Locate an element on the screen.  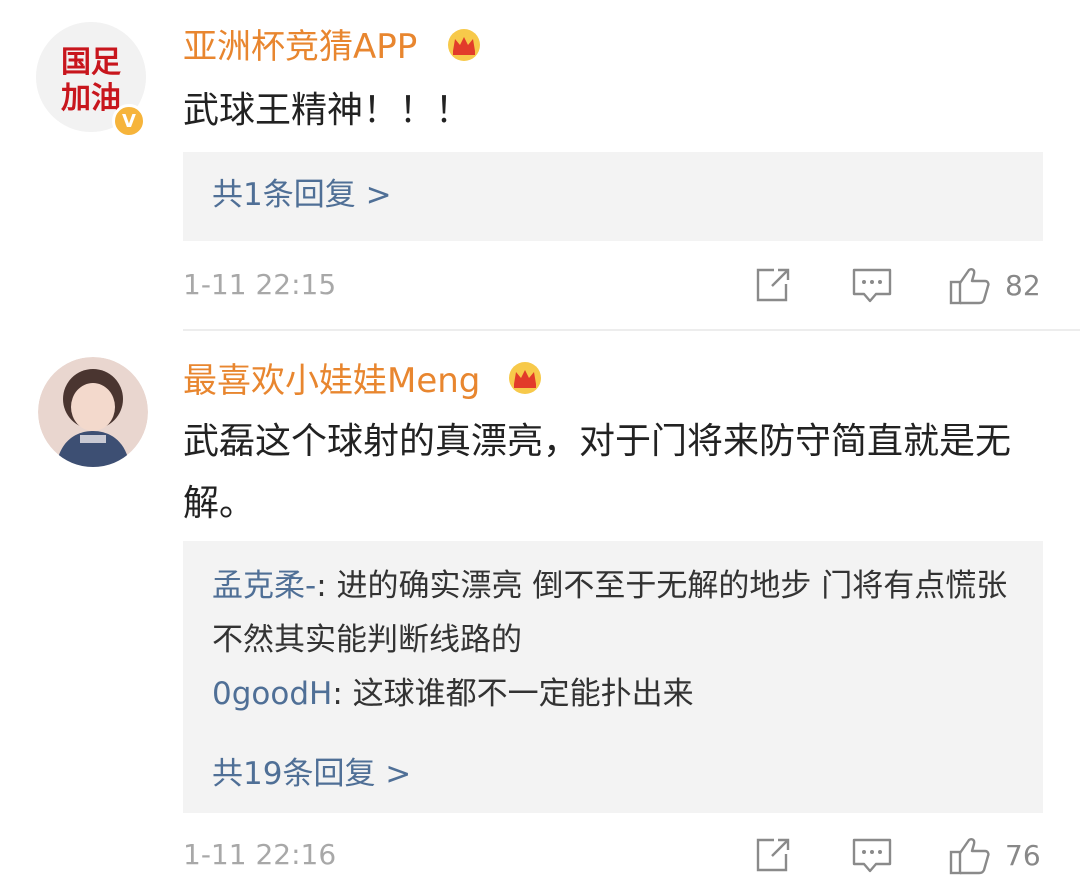
reply-text: : 这球谁都不一定能扑出来 is located at coordinates (513, 694).